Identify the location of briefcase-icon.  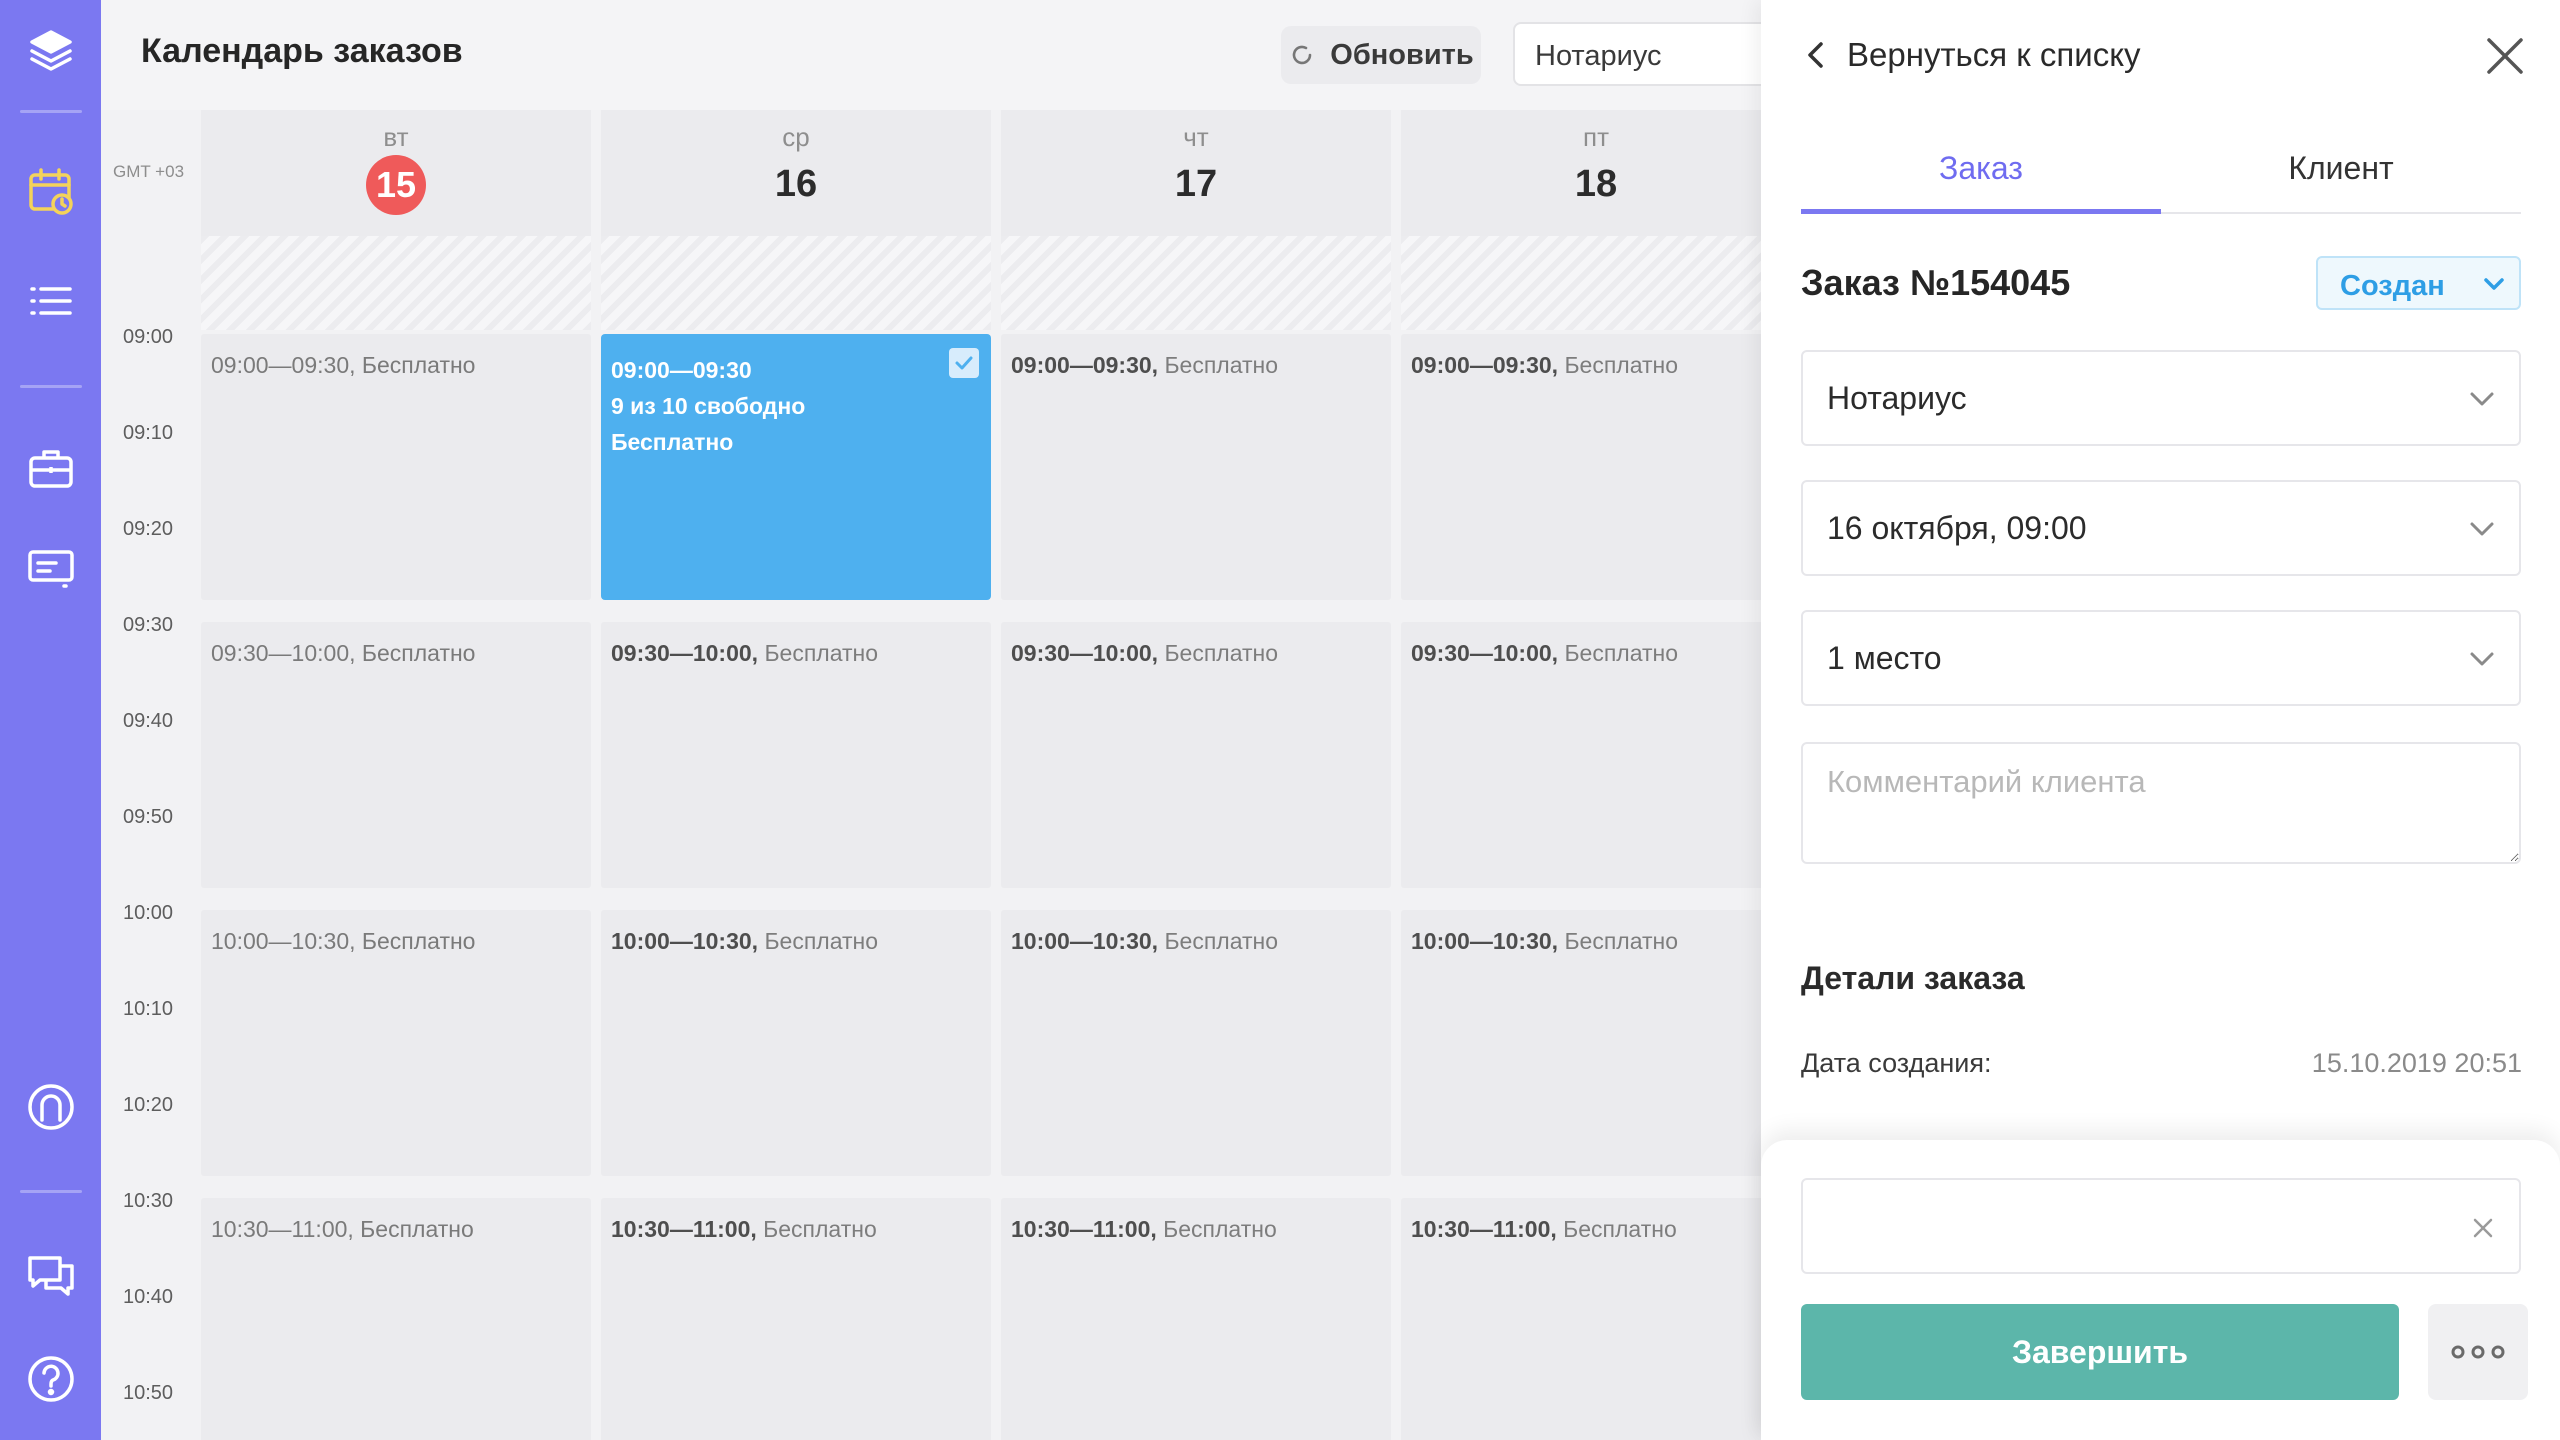
(51, 469).